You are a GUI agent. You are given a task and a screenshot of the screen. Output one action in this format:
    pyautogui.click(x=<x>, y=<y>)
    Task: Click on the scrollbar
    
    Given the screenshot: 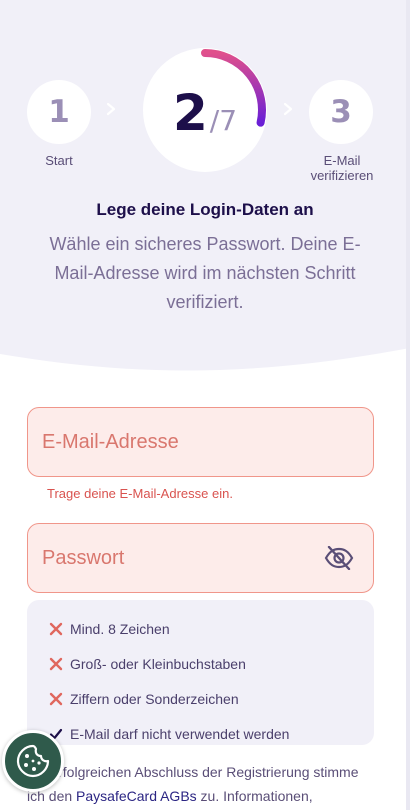 What is the action you would take?
    pyautogui.click(x=408, y=405)
    